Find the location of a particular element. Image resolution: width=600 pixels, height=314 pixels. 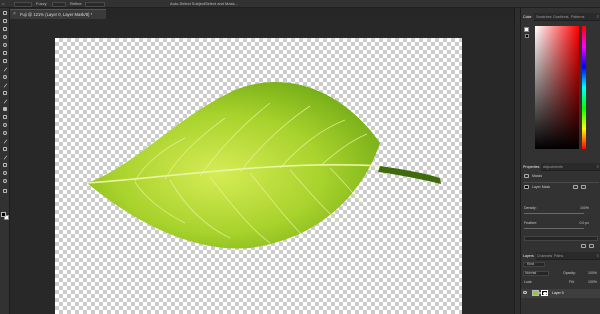

select-pixel-mask-icon is located at coordinates (575, 187).